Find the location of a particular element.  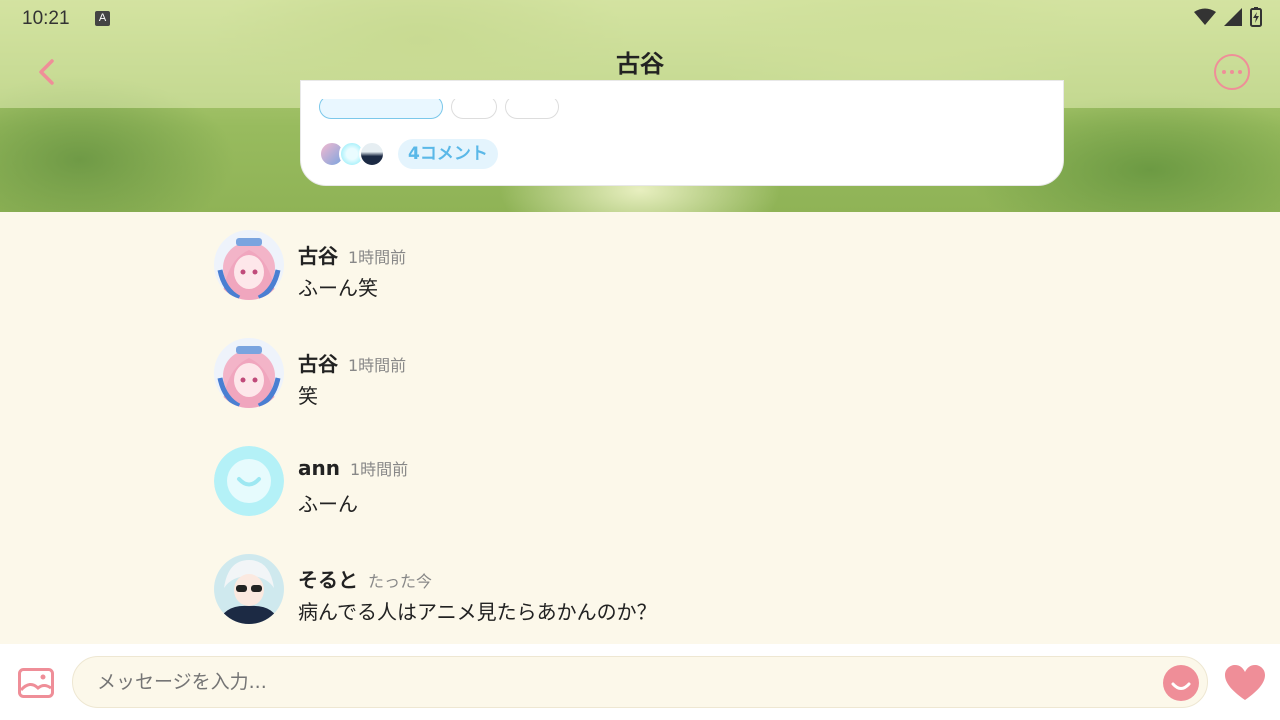

comment-author: ann 1時間前 is located at coordinates (353, 468).